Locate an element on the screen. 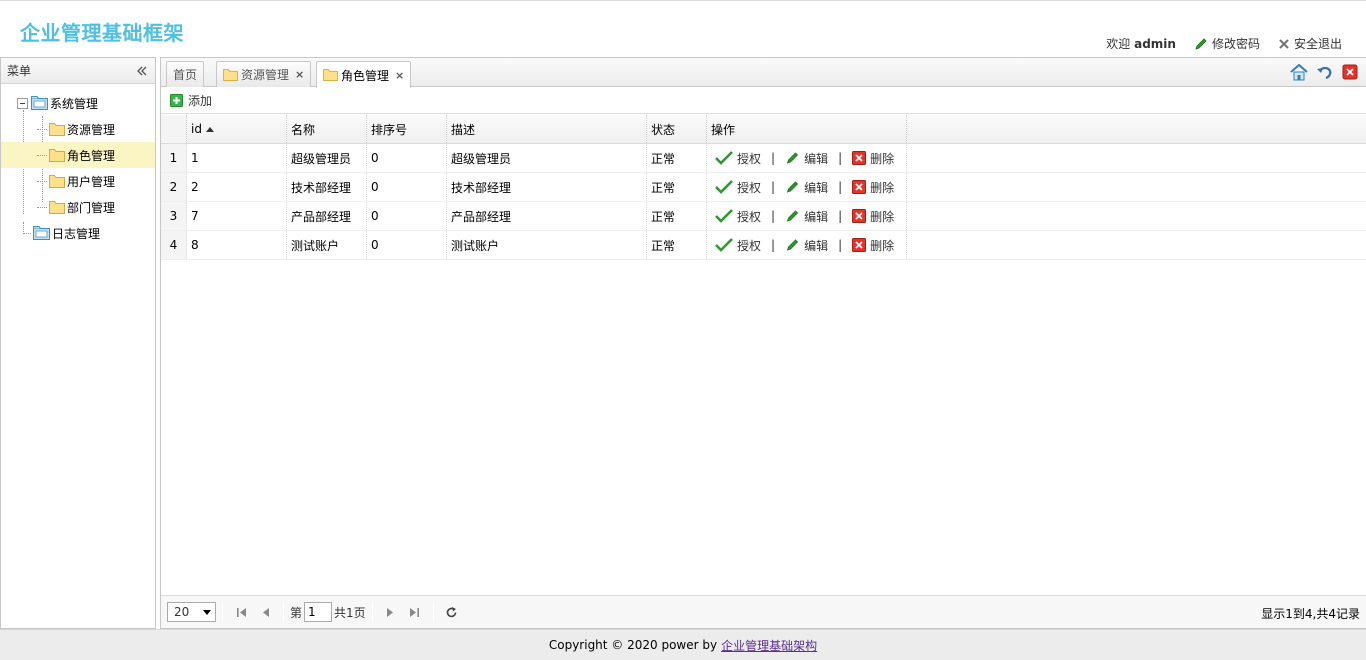  row-number: 2 is located at coordinates (174, 187).